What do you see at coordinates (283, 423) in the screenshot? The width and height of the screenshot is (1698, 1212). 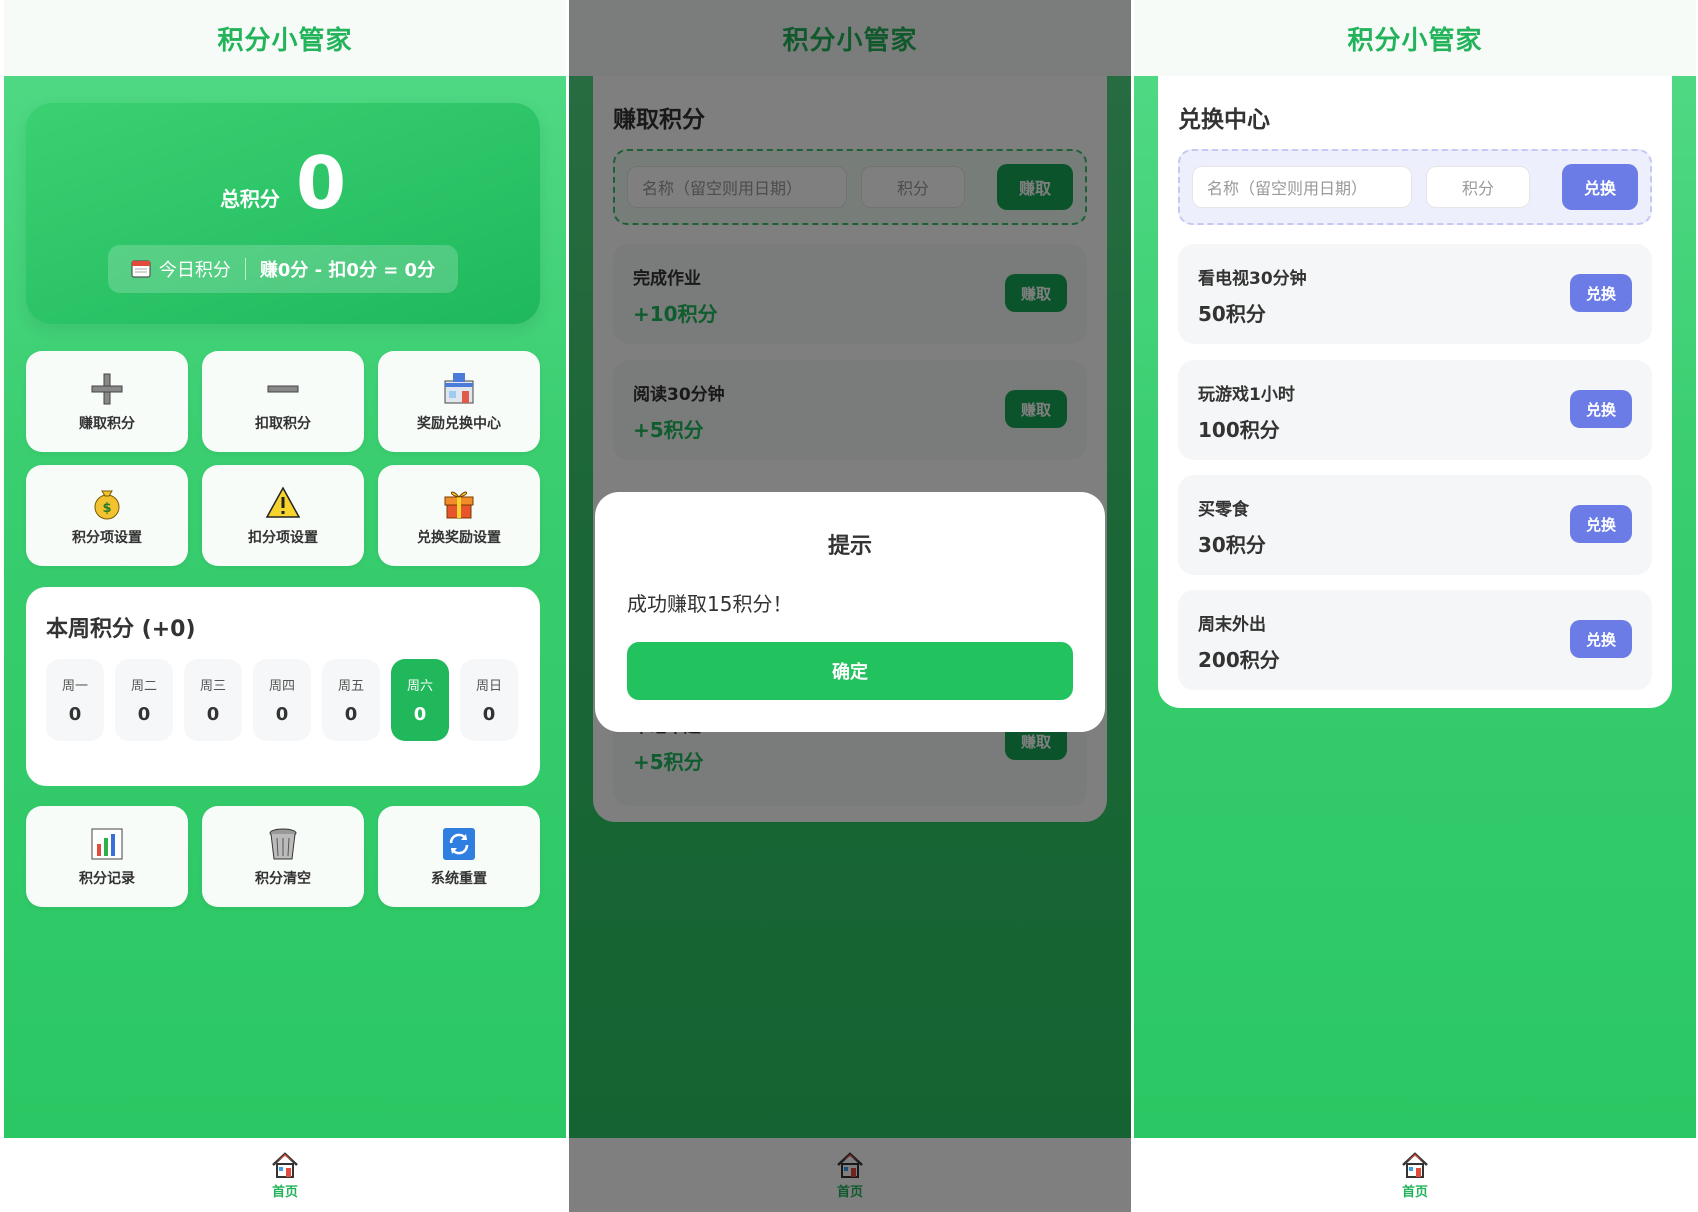 I see `deduct-points-label: 扣取积分` at bounding box center [283, 423].